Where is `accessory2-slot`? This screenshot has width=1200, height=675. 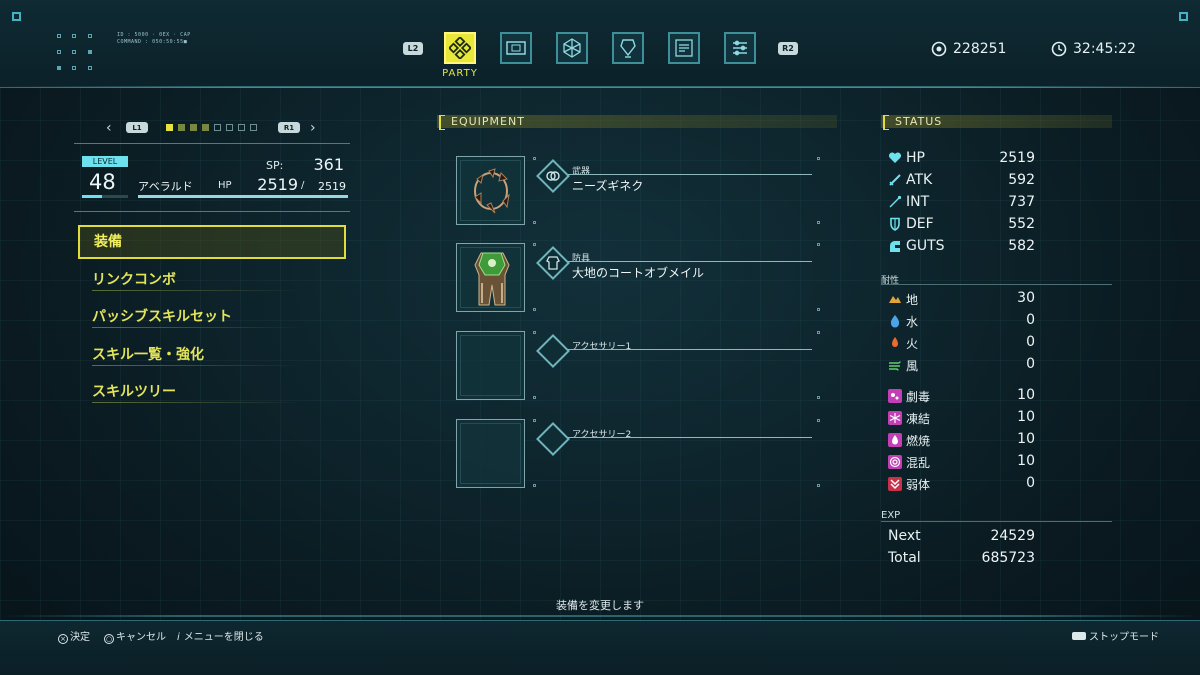 accessory2-slot is located at coordinates (490, 453).